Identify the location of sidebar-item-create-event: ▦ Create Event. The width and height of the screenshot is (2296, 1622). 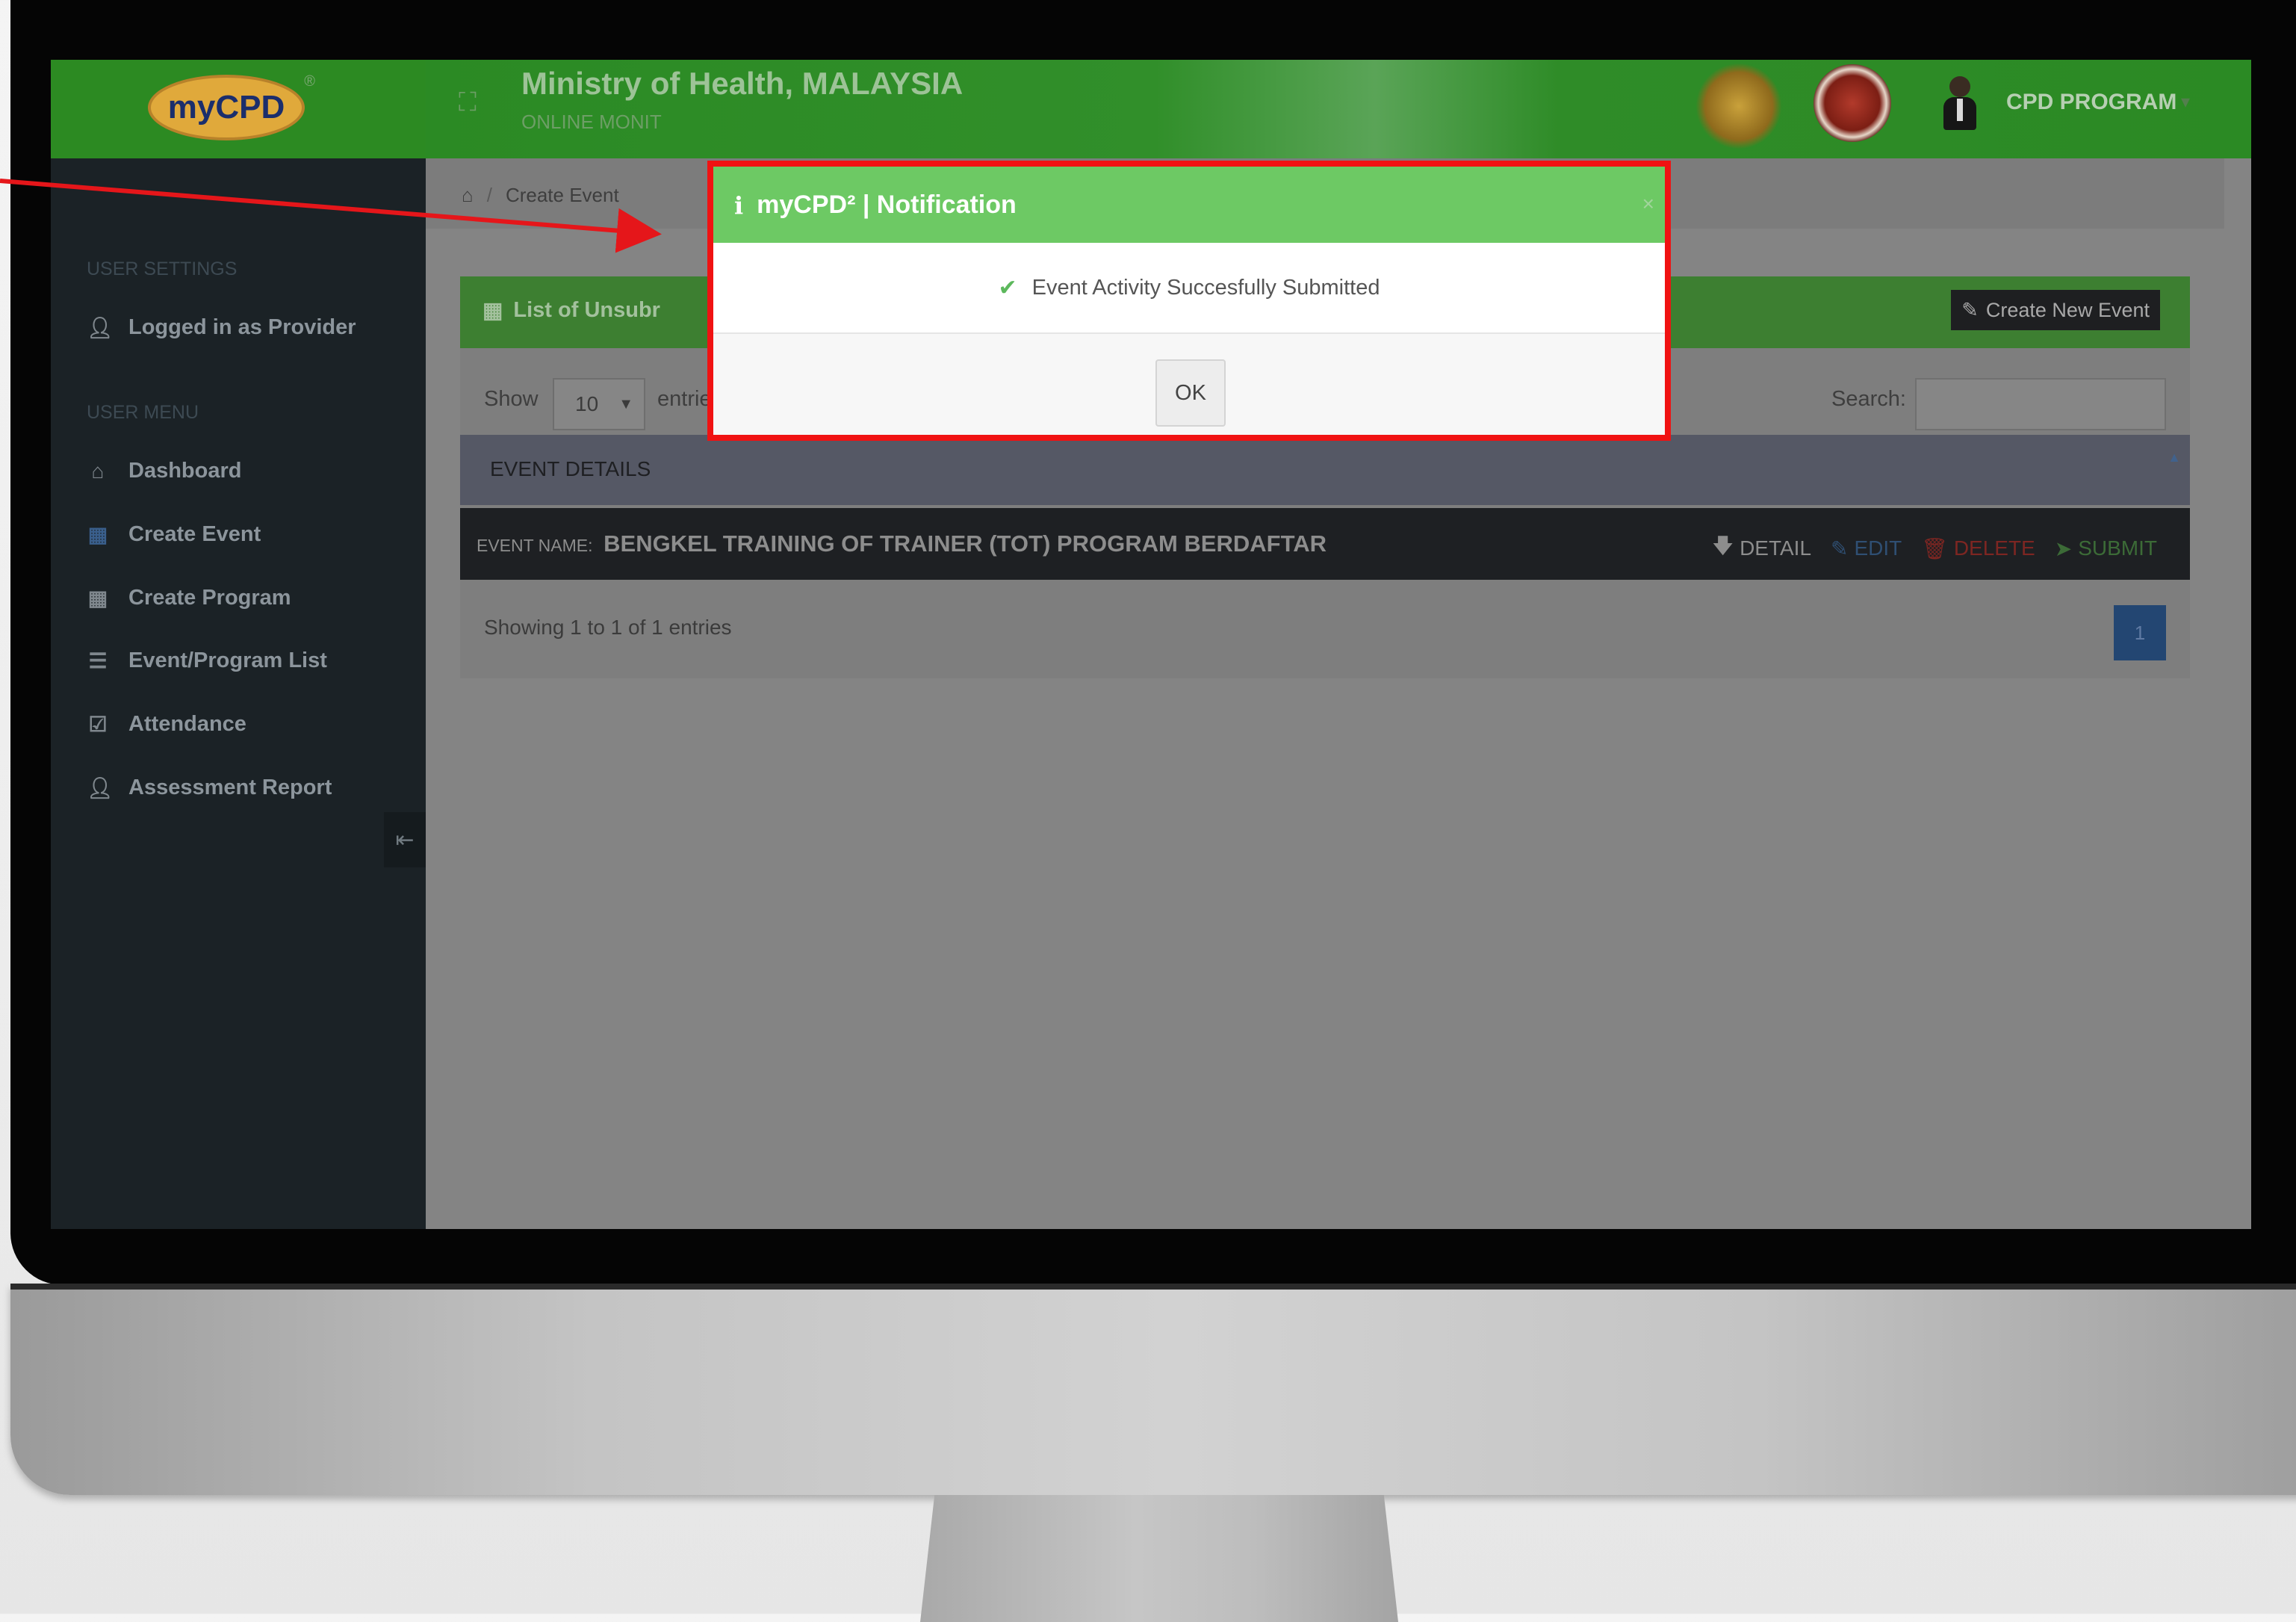
(174, 534).